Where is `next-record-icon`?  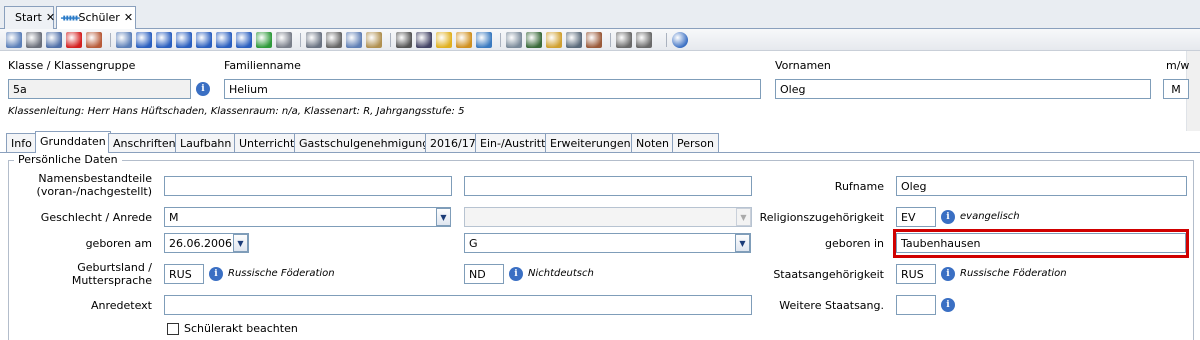
next-record-icon is located at coordinates (204, 40).